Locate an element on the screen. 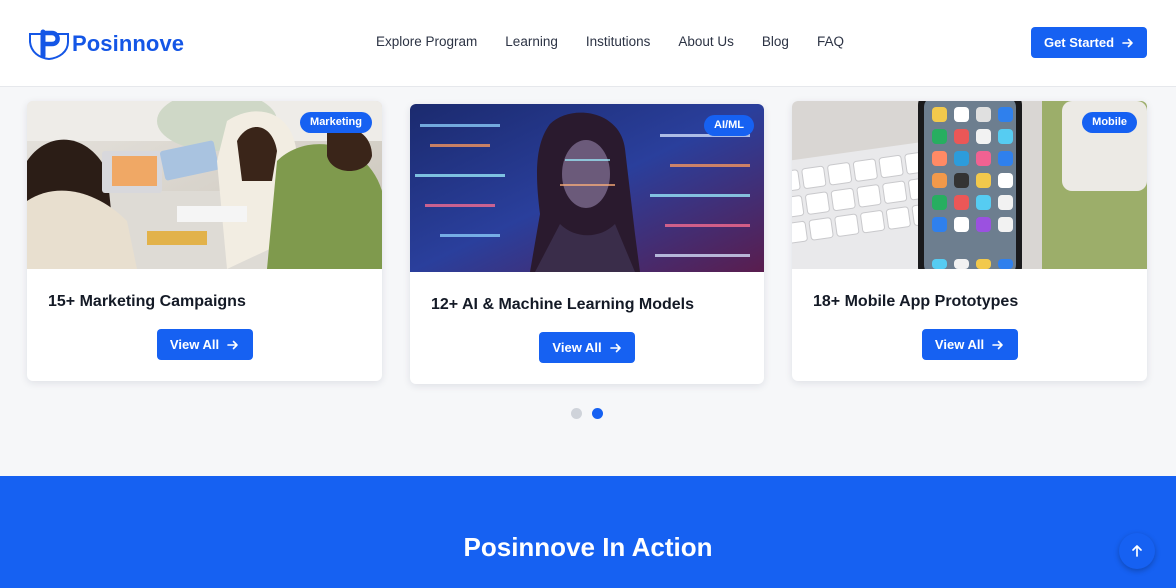 The image size is (1176, 588). card-title: 15+ Marketing Campaigns is located at coordinates (147, 301).